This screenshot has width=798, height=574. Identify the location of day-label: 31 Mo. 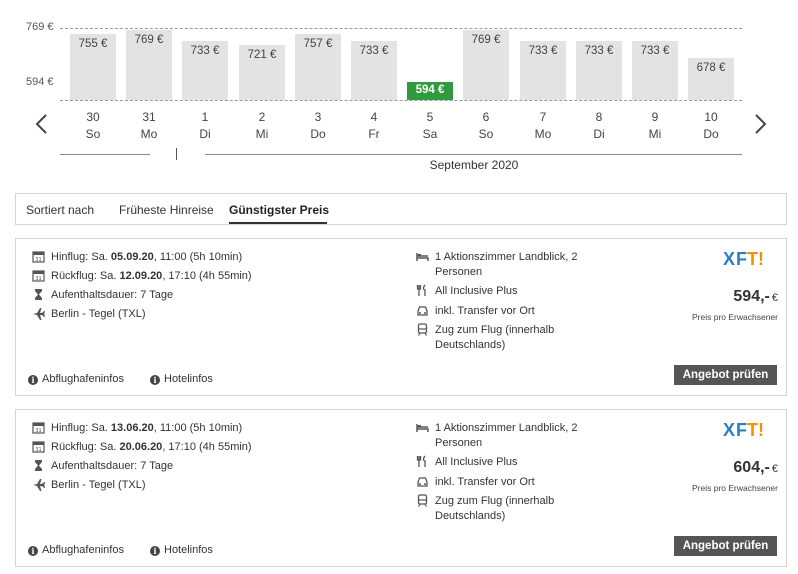
(149, 126).